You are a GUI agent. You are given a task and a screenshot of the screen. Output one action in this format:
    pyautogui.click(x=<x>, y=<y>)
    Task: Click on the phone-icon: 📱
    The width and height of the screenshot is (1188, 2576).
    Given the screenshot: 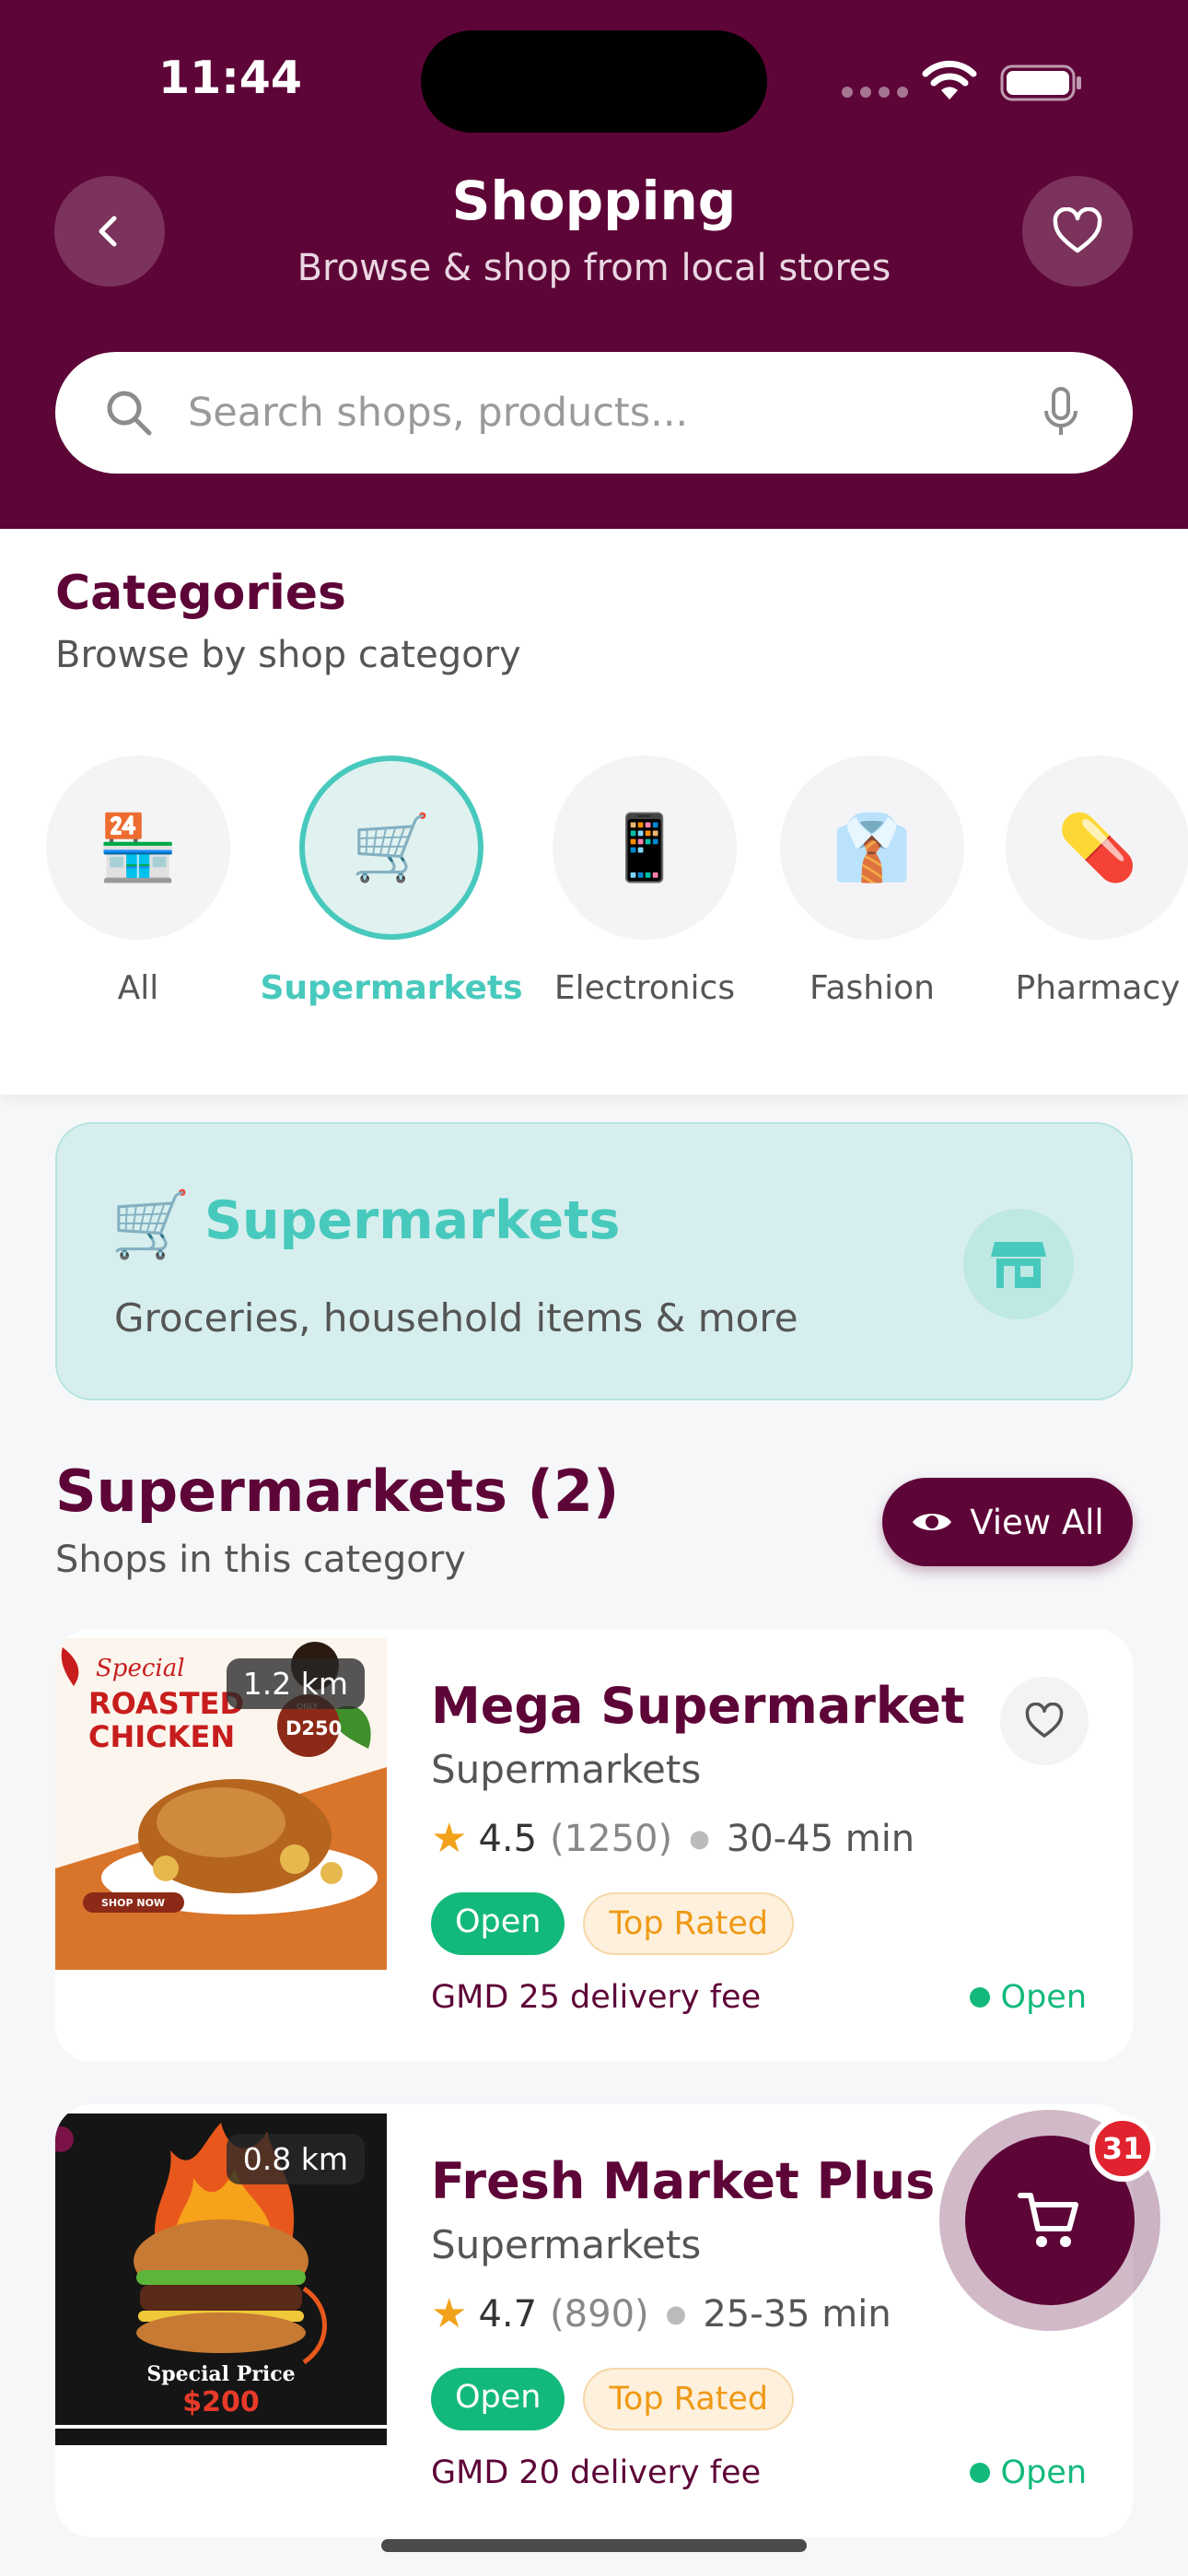 What is the action you would take?
    pyautogui.click(x=645, y=848)
    